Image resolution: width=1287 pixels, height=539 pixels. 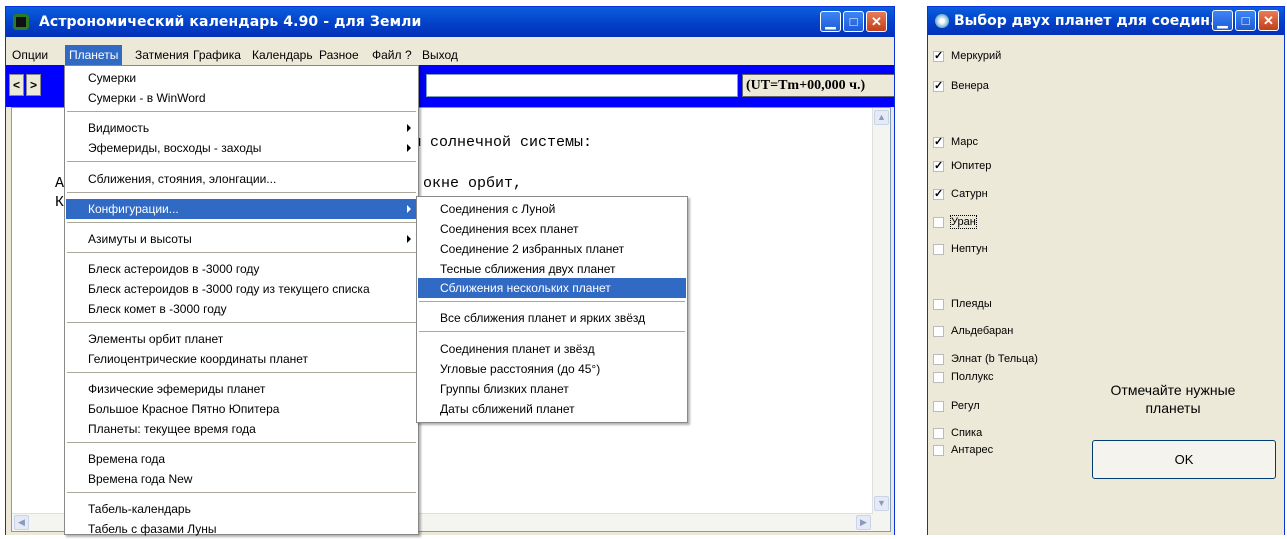 What do you see at coordinates (552, 318) in the screenshot?
I see `submenu-item-planets-stars-approaches: Все сближения планет и ярких звёзд` at bounding box center [552, 318].